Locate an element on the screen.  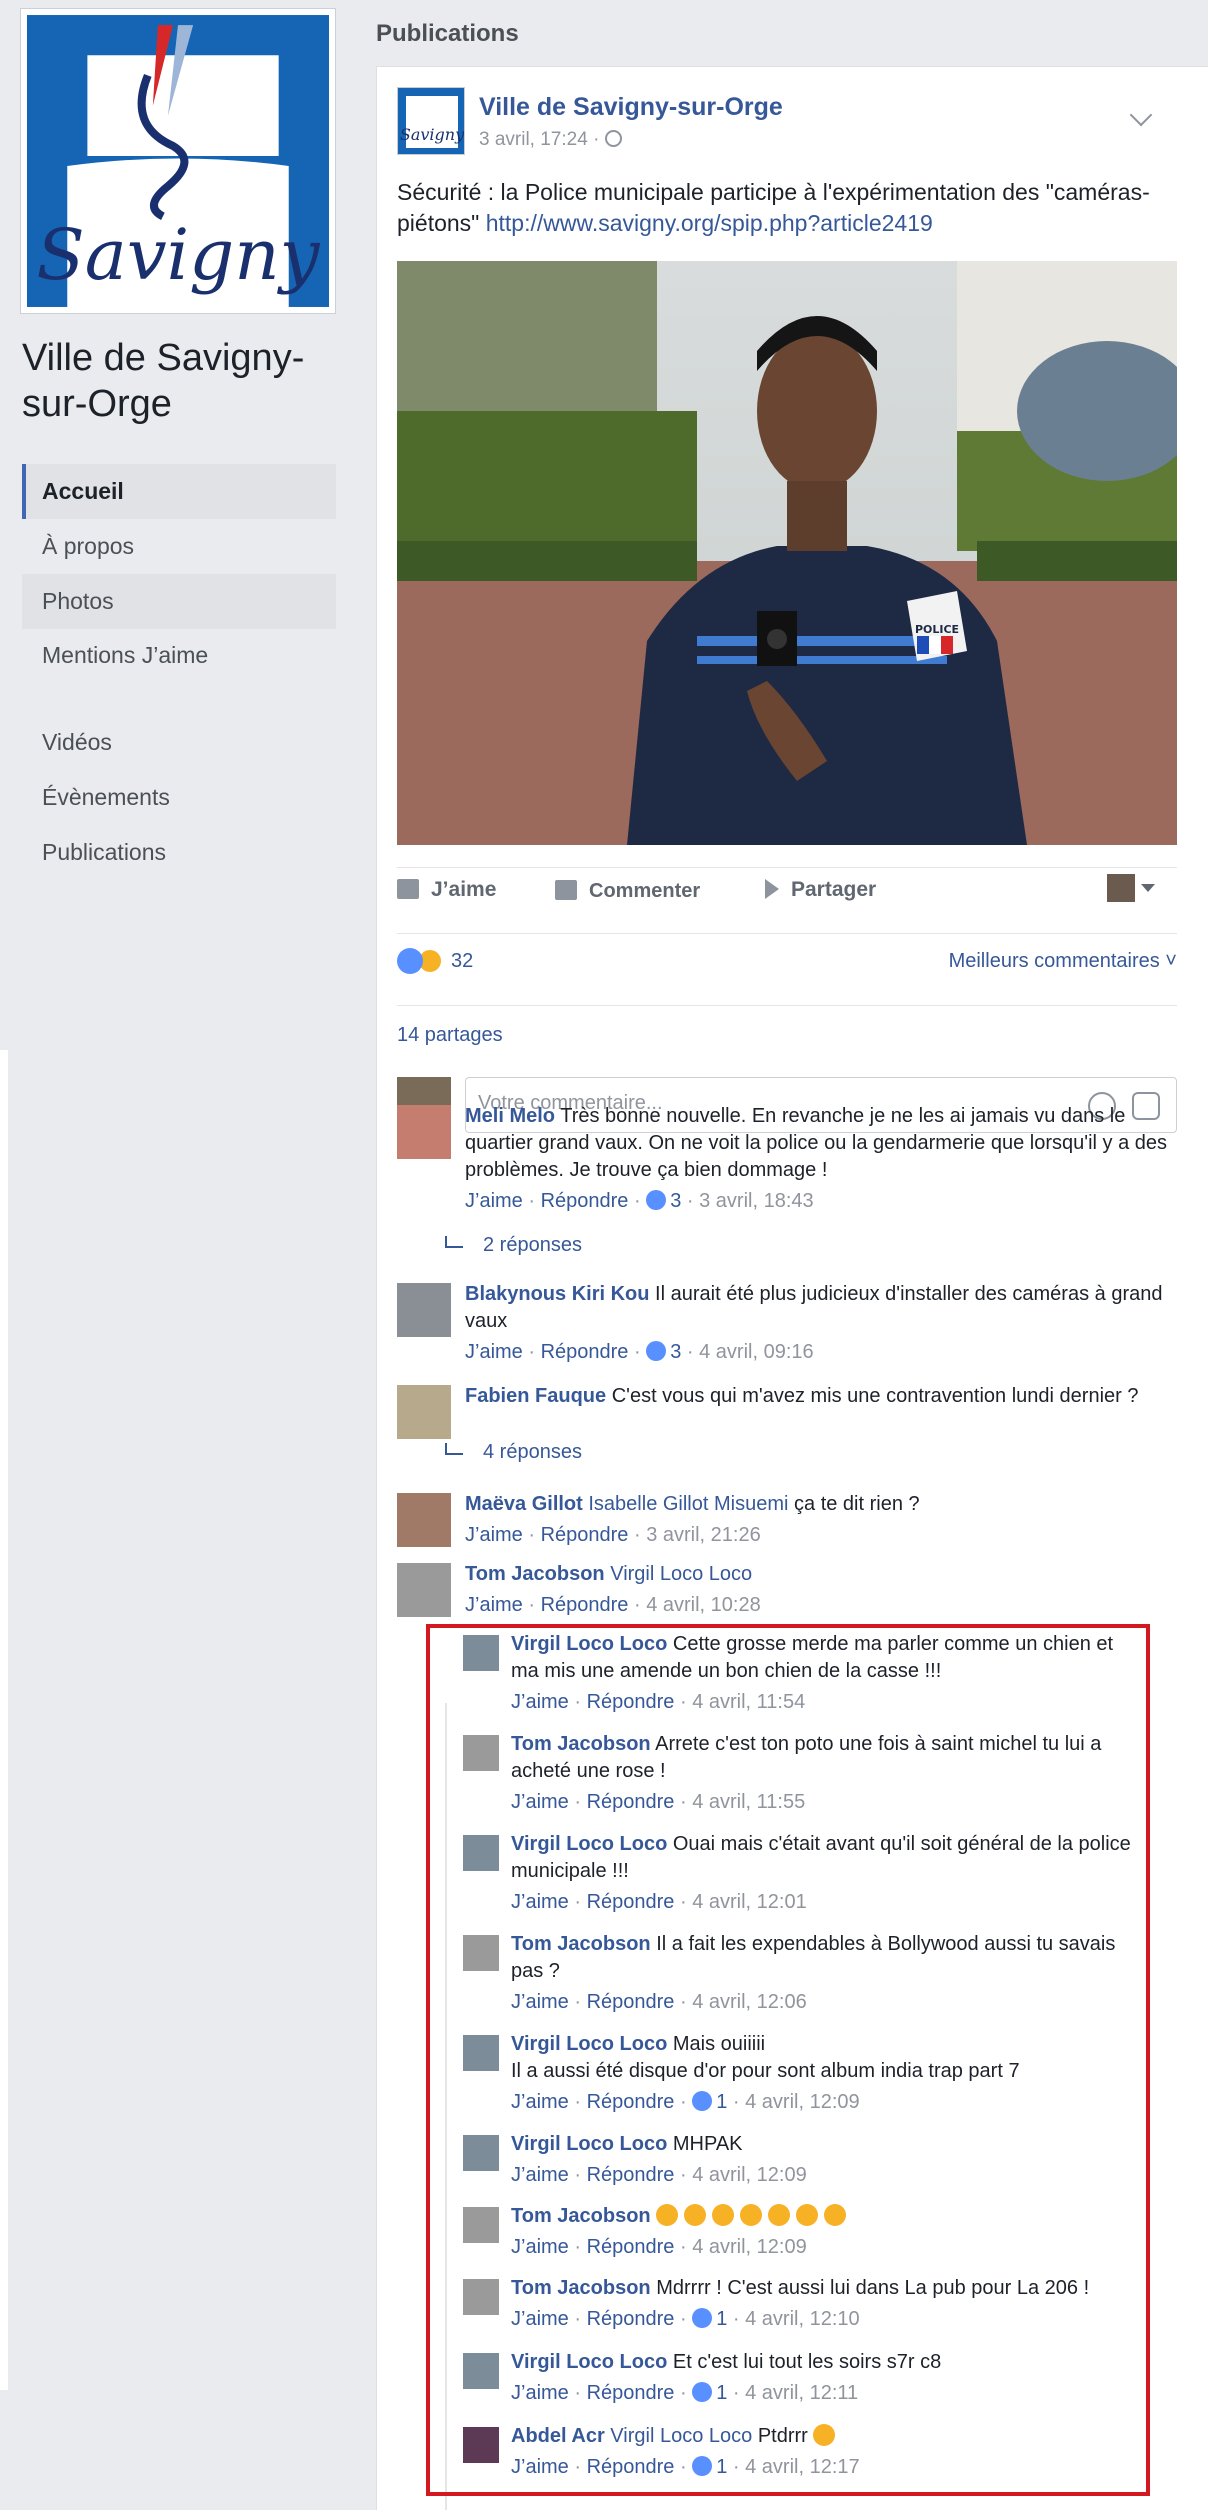
like-reaction-icon is located at coordinates (410, 961).